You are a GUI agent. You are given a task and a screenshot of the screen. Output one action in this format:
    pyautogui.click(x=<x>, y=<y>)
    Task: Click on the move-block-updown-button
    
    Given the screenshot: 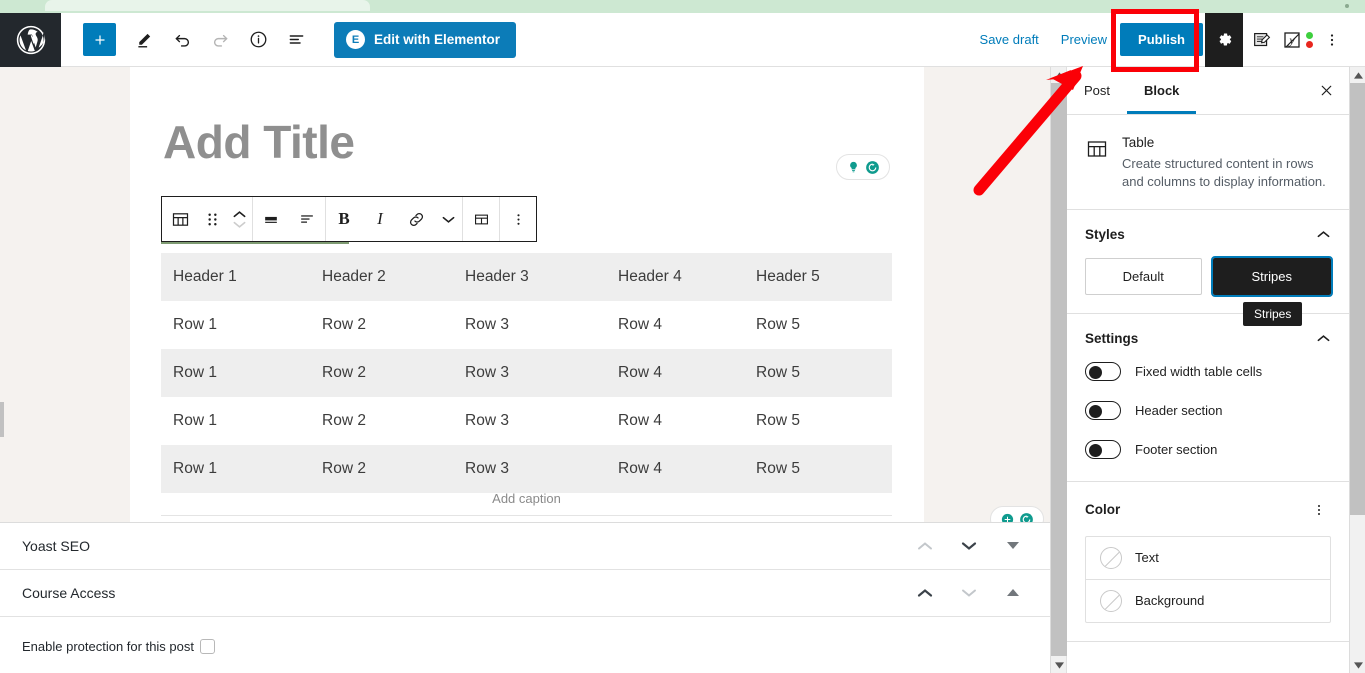 What is the action you would take?
    pyautogui.click(x=239, y=219)
    